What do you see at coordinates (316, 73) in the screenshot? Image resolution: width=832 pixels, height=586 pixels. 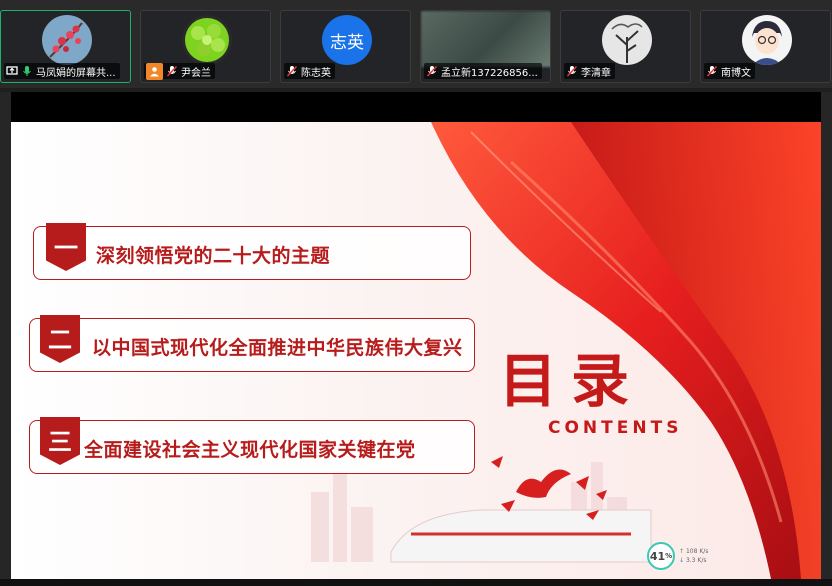 I see `participant-name: 陈志英` at bounding box center [316, 73].